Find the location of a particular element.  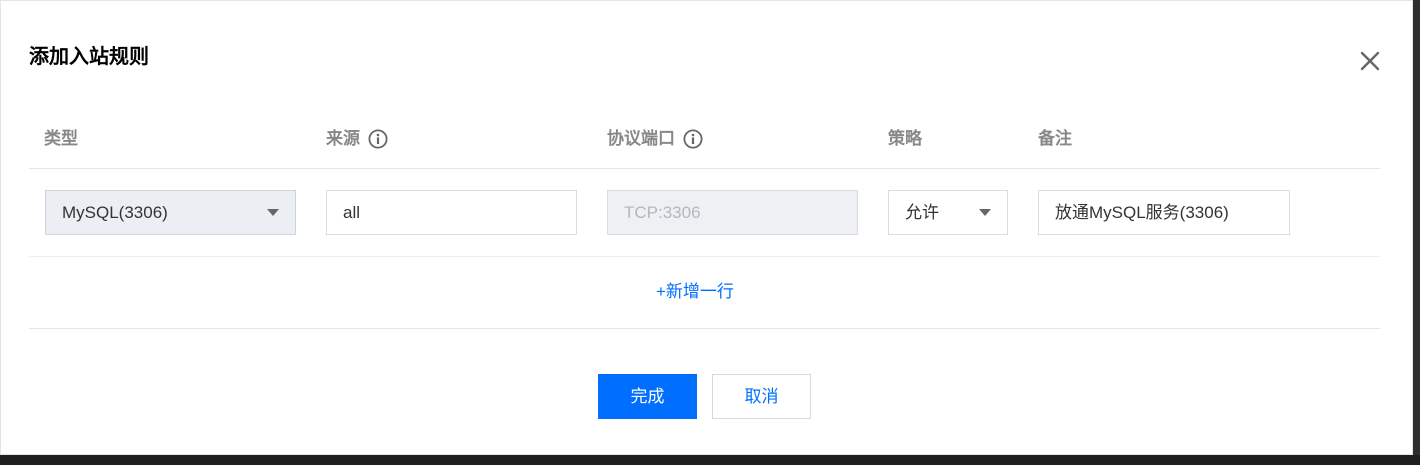

protocol-port-info-icon is located at coordinates (693, 139).